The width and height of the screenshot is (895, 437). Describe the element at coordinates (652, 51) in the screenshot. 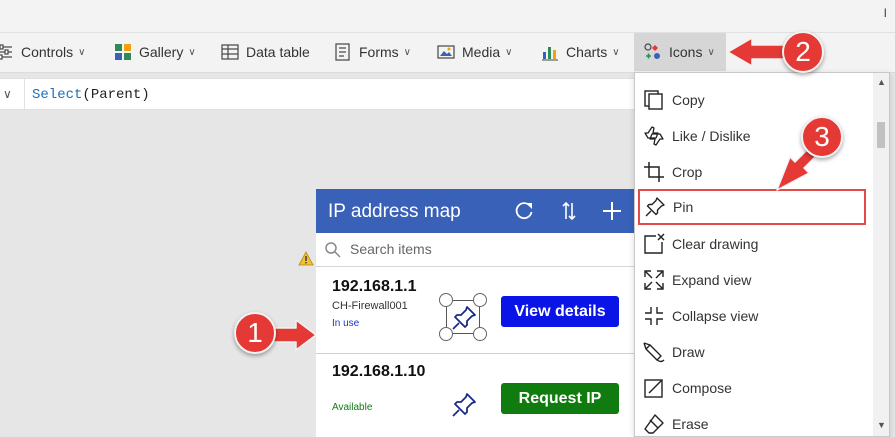

I see `icons-icon` at that location.